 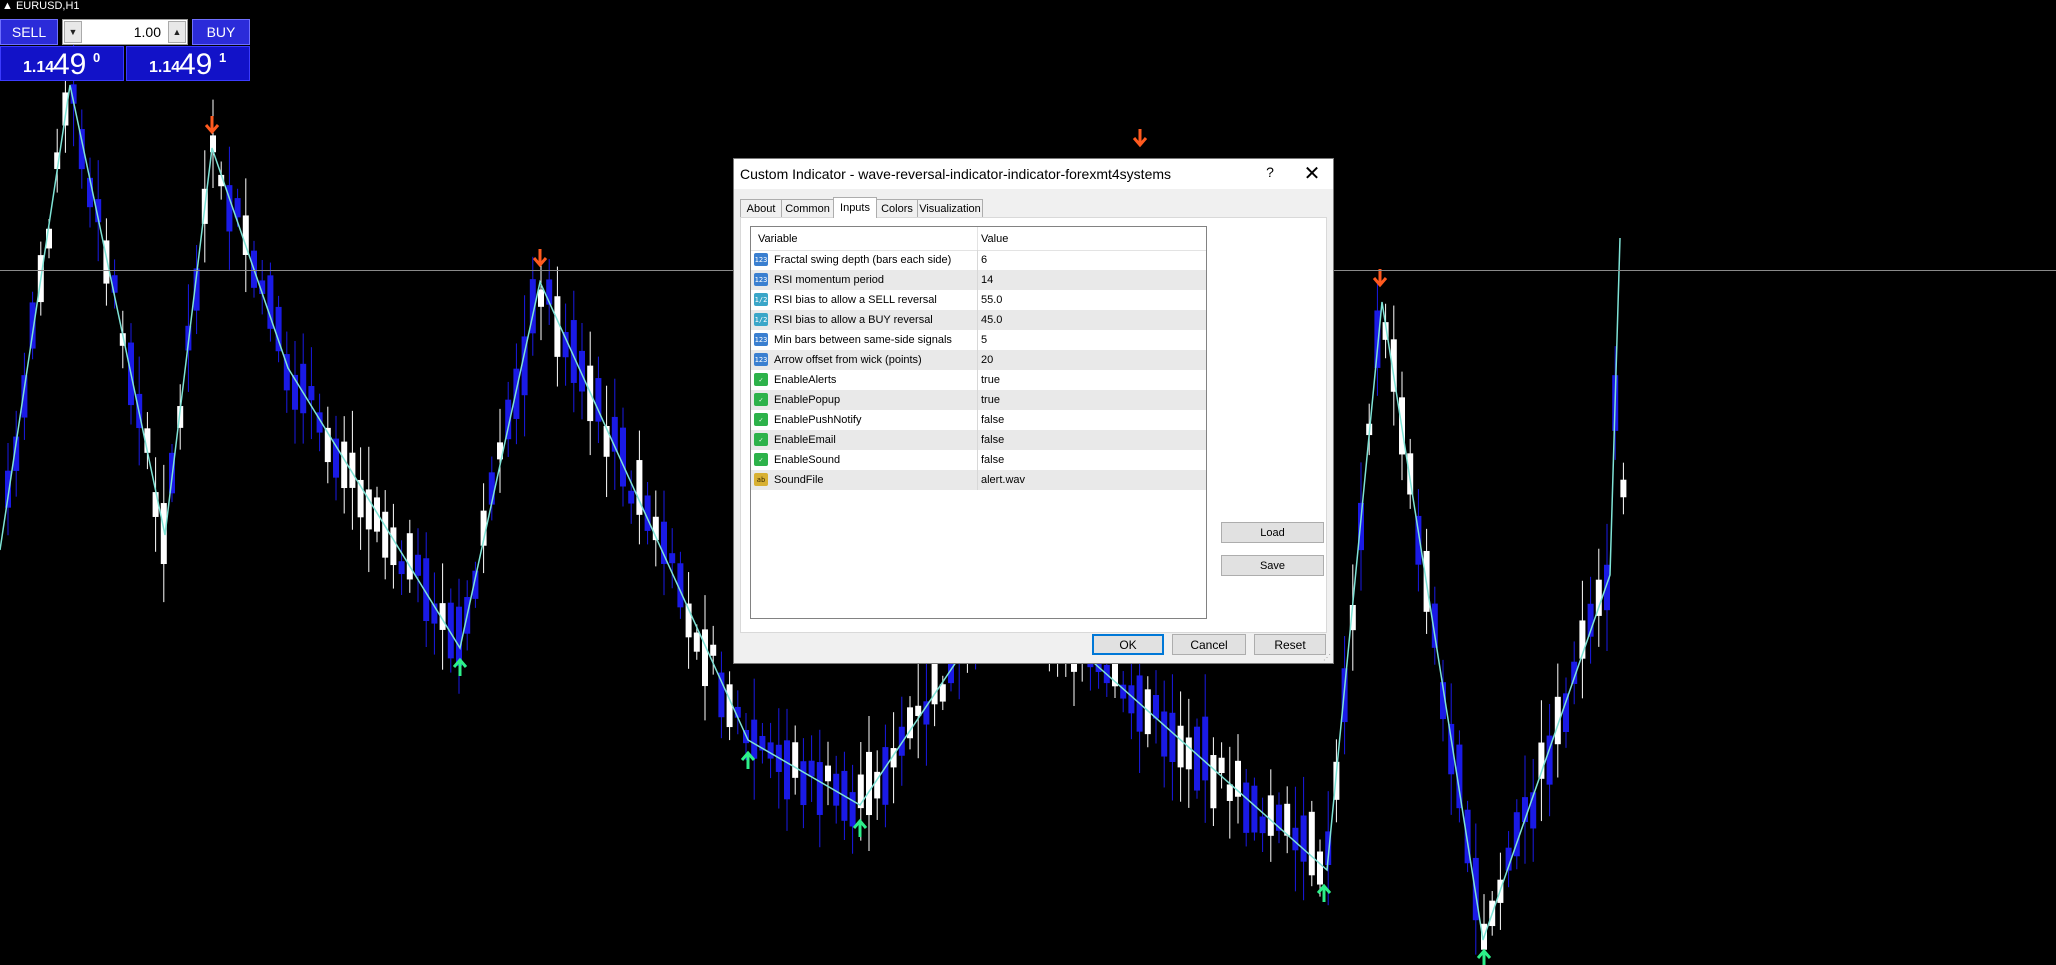 What do you see at coordinates (978, 320) in the screenshot?
I see `table-row: 1/2 RSI bias to allow a BUY reversal 45.0` at bounding box center [978, 320].